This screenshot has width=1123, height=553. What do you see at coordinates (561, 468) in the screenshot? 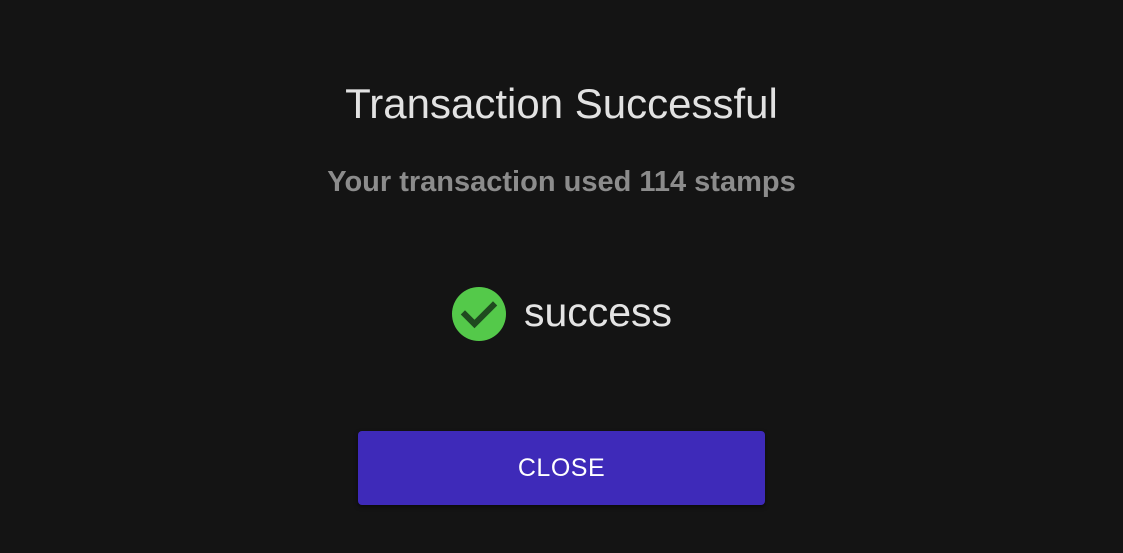
I see `close-button: CLOSE` at bounding box center [561, 468].